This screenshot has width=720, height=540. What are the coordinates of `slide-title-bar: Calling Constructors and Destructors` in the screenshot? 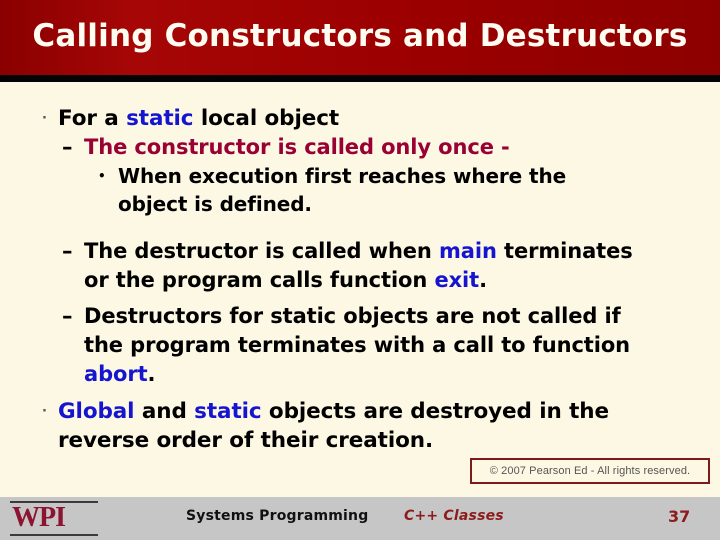 It's located at (360, 37).